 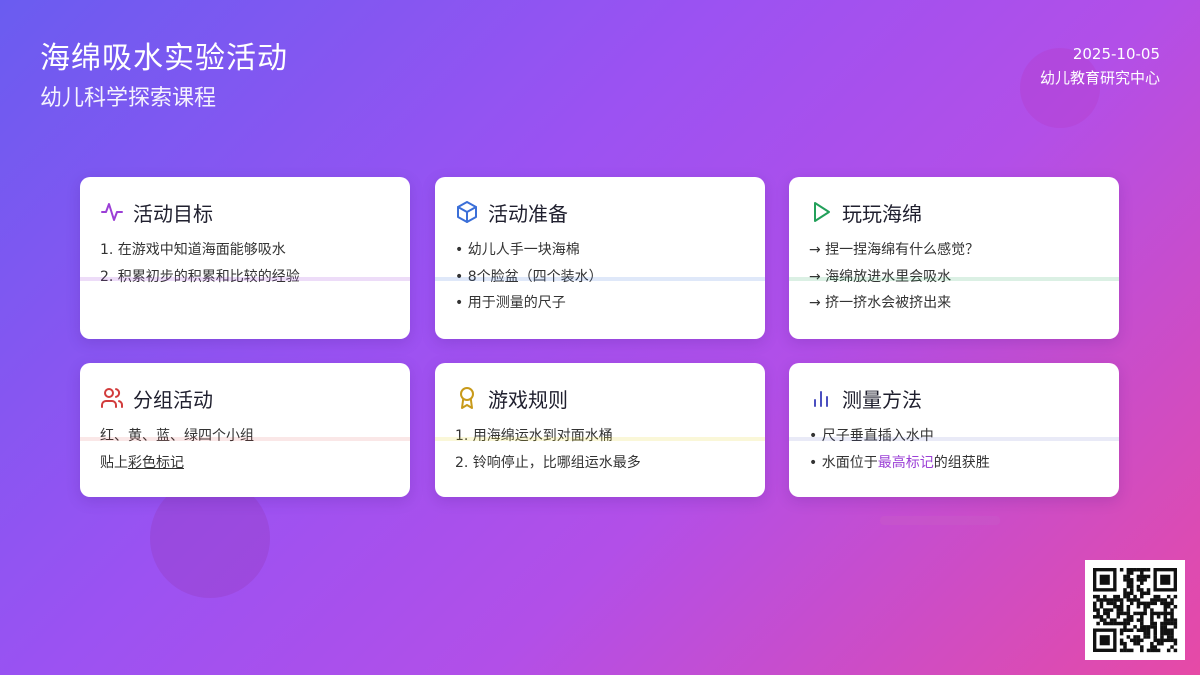 I want to click on page-title: 海绵吸水实验活动, so click(x=164, y=58).